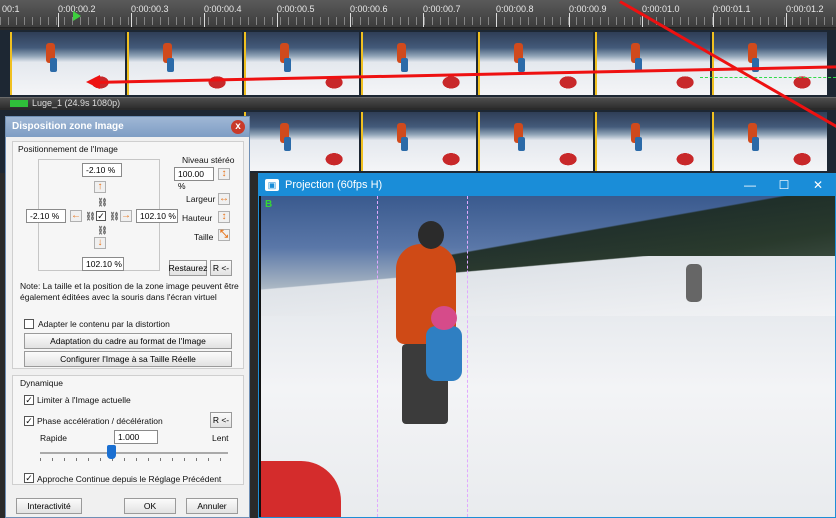  Describe the element at coordinates (694, 283) in the screenshot. I see `scene-skier` at that location.